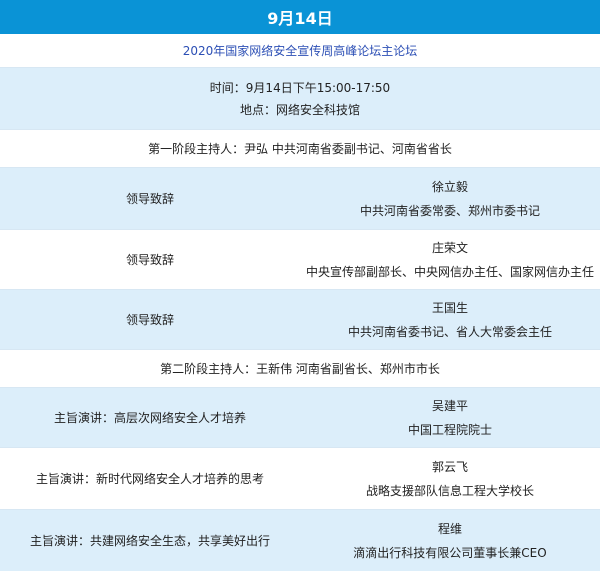 Image resolution: width=600 pixels, height=571 pixels. Describe the element at coordinates (149, 479) in the screenshot. I see `agenda-item: 主旨演讲：新时代网络安全人才培养的思考` at that location.